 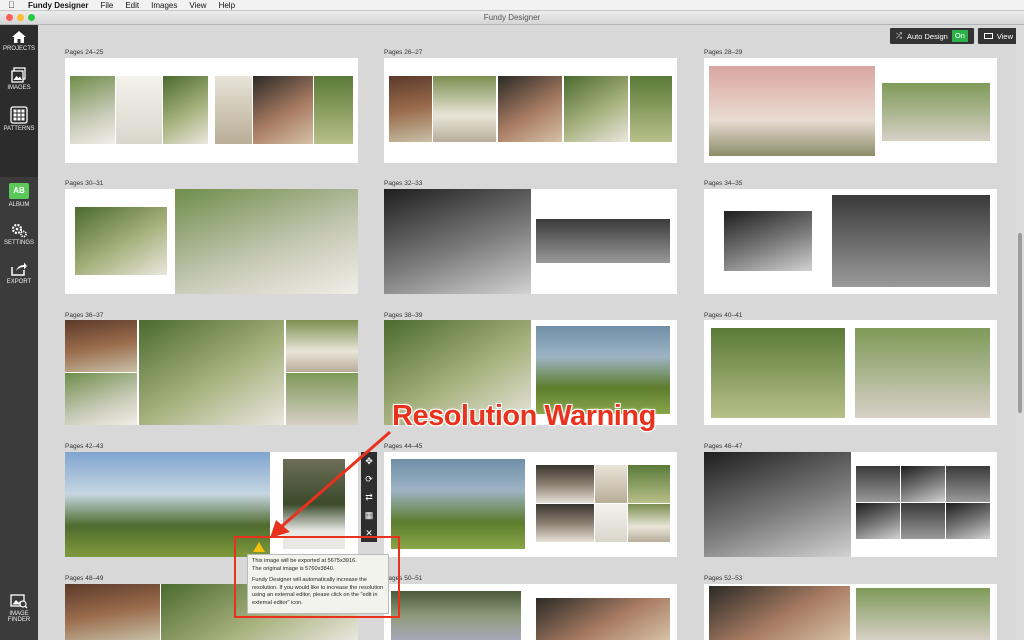 What do you see at coordinates (1020, 323) in the screenshot?
I see `scrollbar-thumb` at bounding box center [1020, 323].